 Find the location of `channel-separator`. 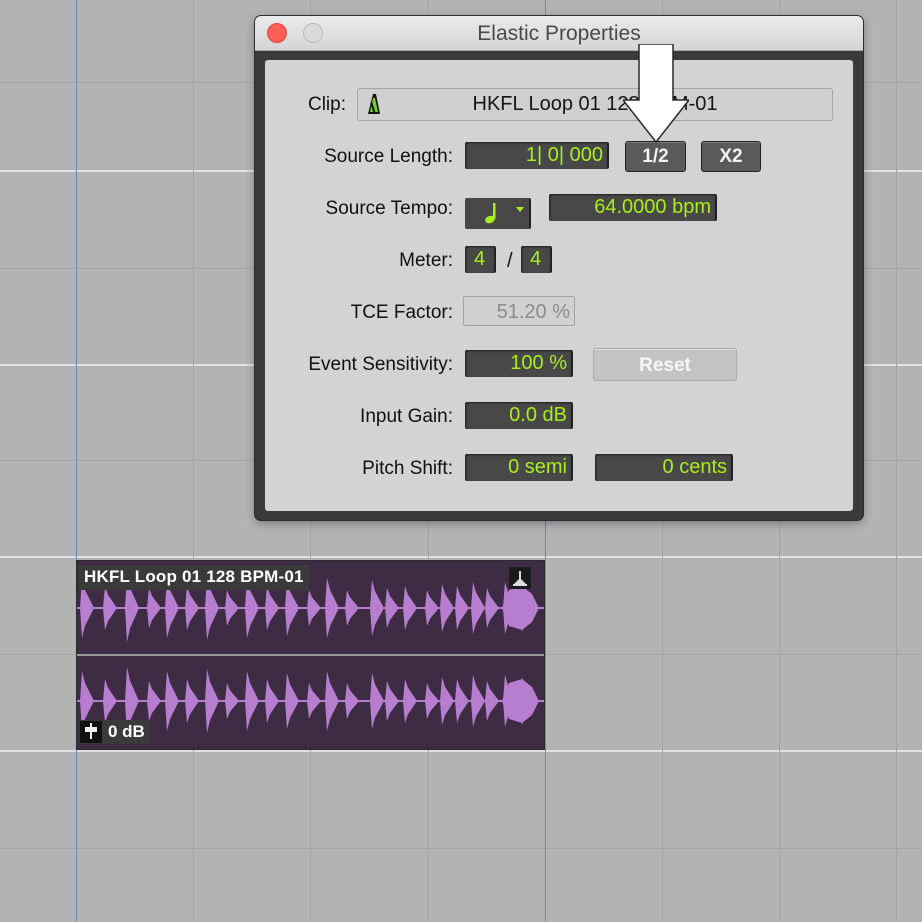

channel-separator is located at coordinates (310, 655).